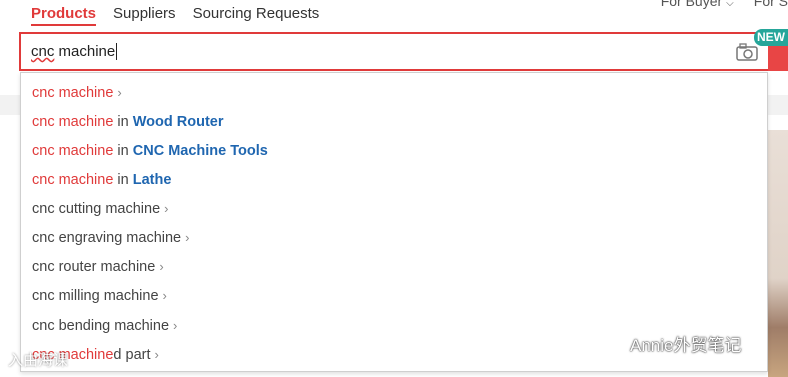 This screenshot has height=377, width=788. Describe the element at coordinates (747, 52) in the screenshot. I see `camera-search-icon` at that location.